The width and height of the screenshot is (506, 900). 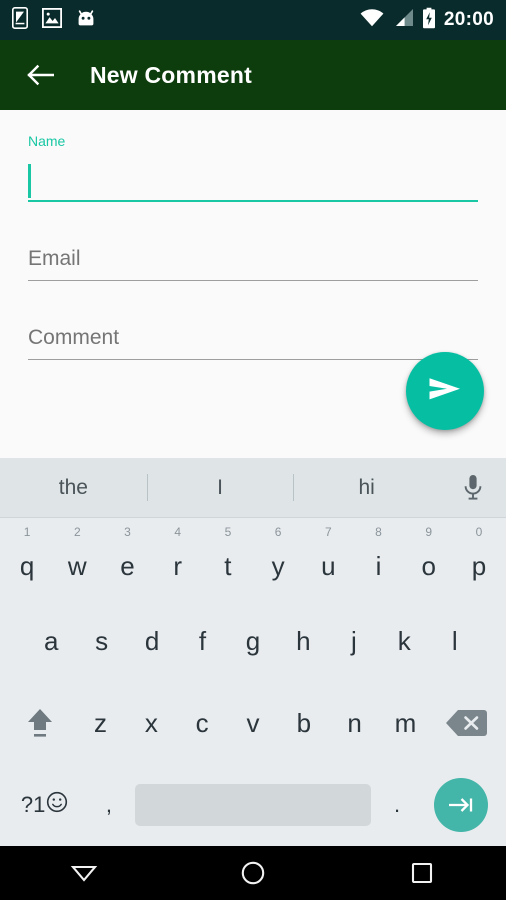 I want to click on key-r-label: r, so click(x=178, y=566).